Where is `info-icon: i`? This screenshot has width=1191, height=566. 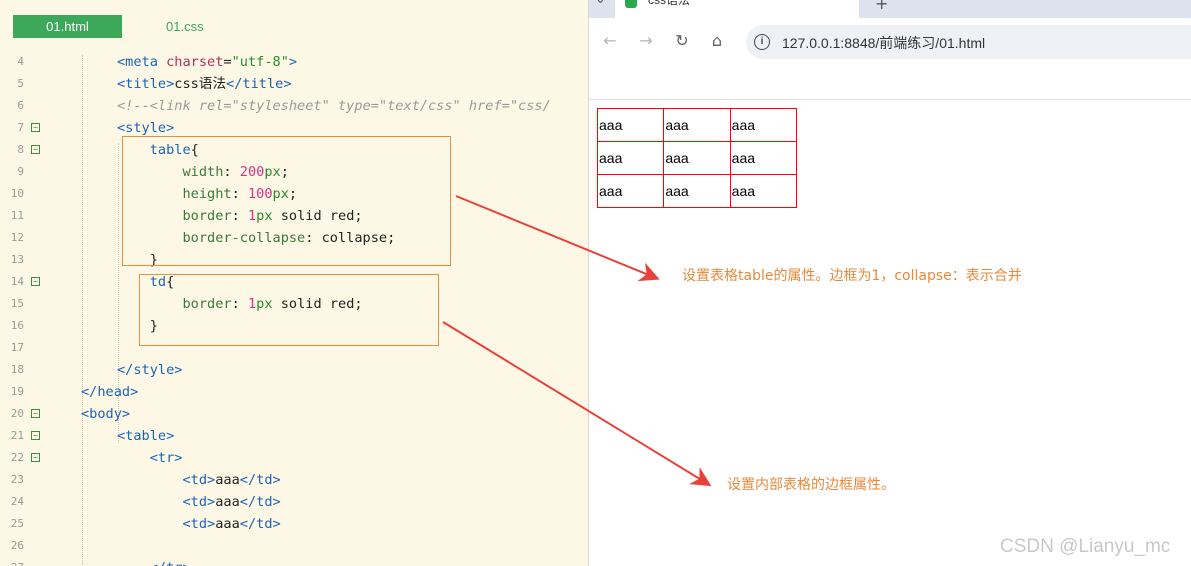 info-icon: i is located at coordinates (762, 42).